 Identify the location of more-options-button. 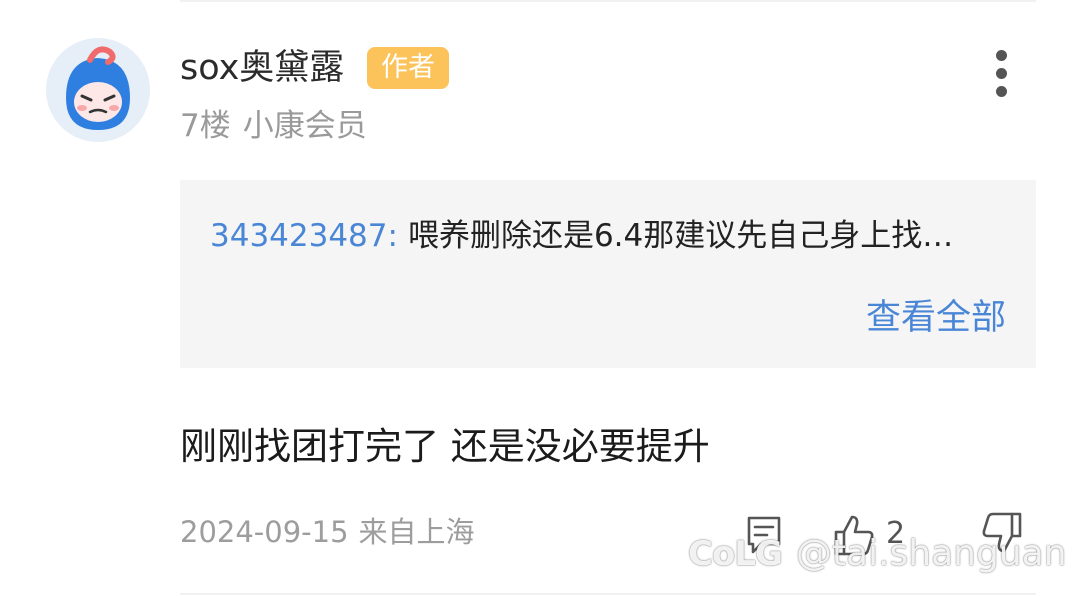
(1002, 73).